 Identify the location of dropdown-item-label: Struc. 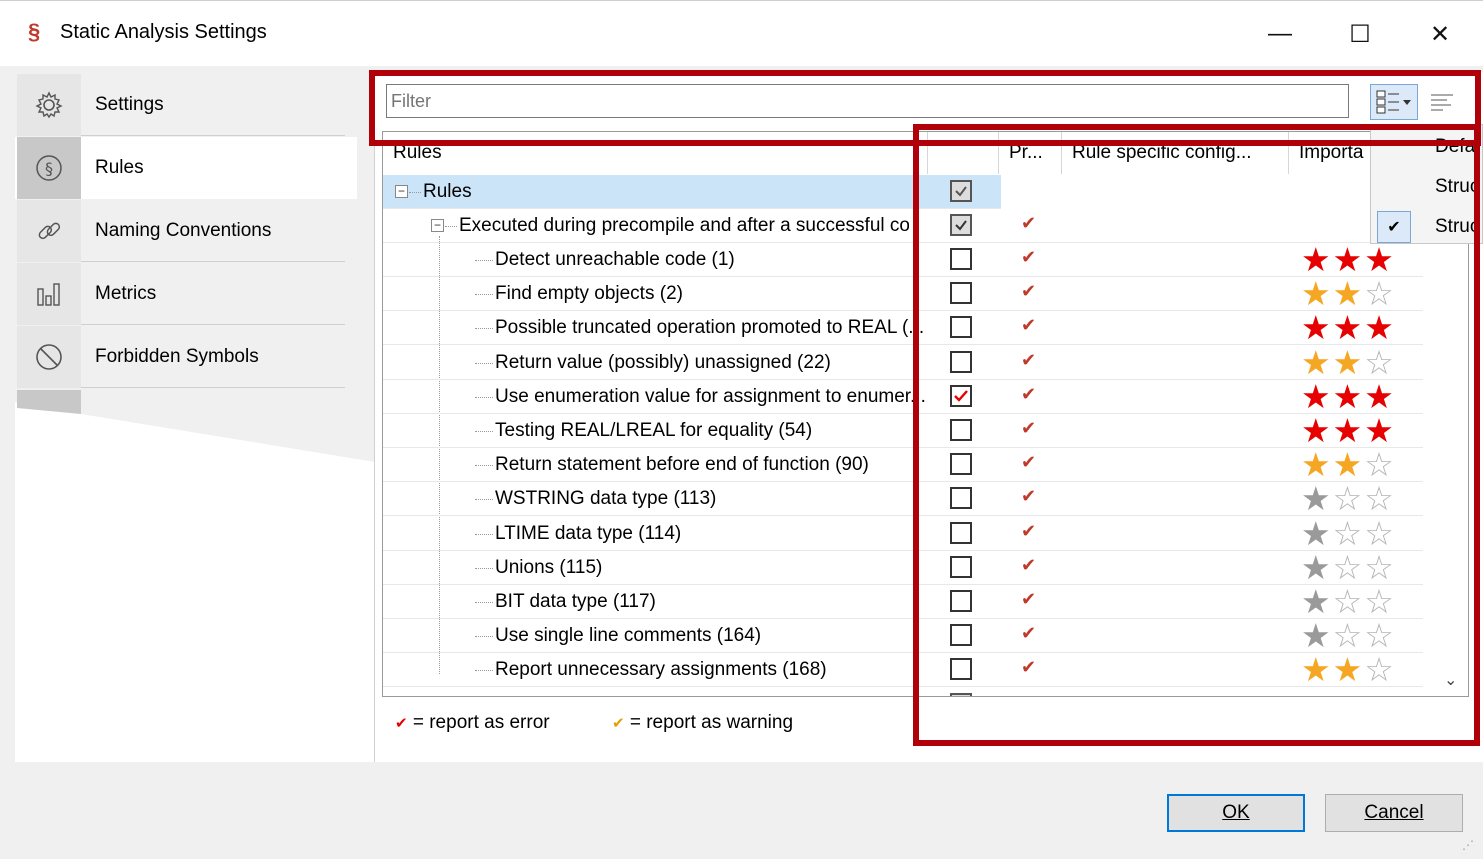
(1457, 186).